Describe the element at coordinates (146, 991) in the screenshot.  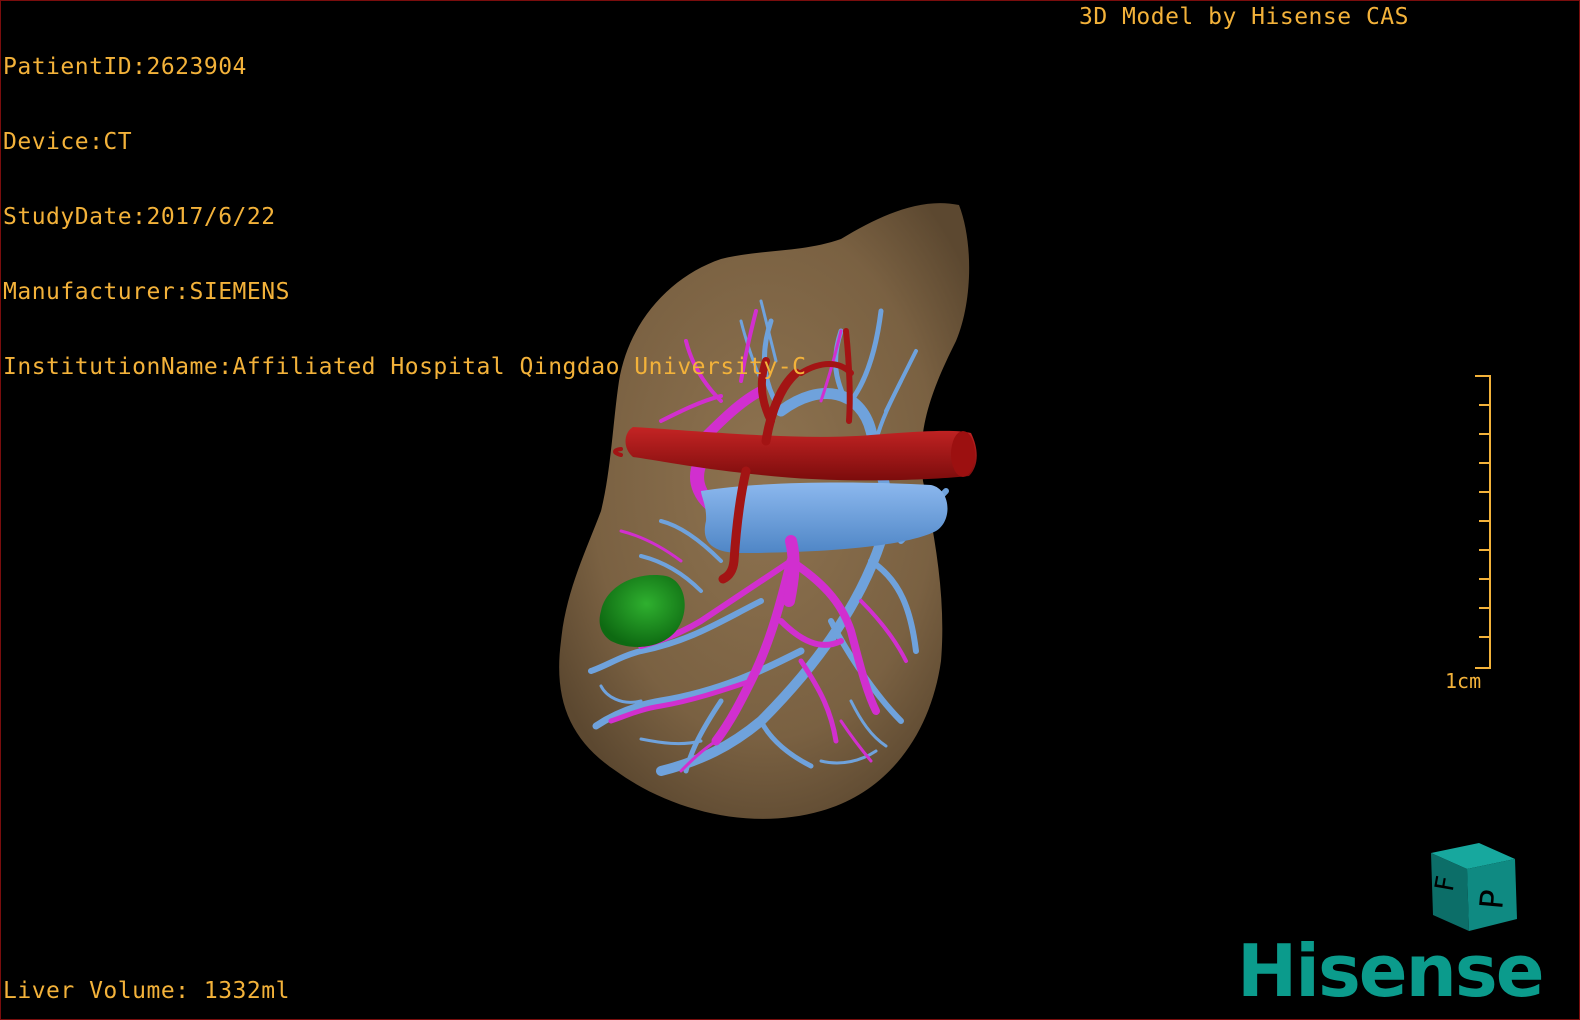
I see `liver-volume-label: Liver Volume: 1332ml` at that location.